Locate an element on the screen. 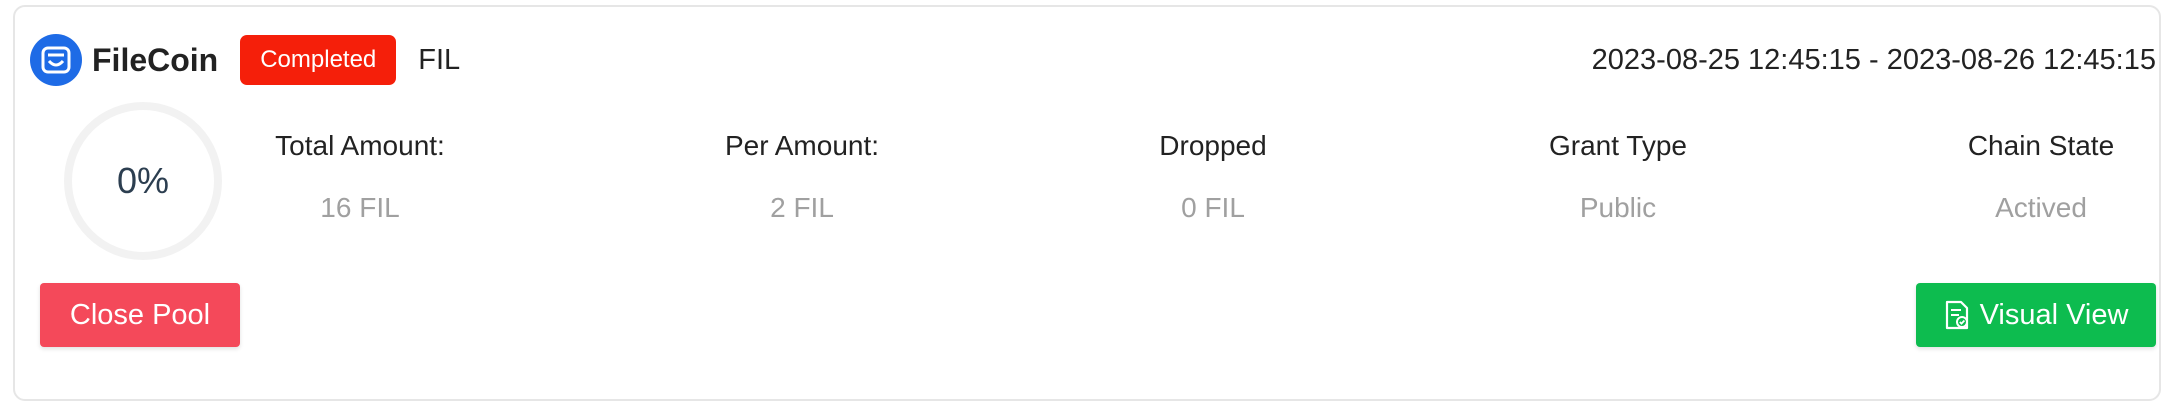 This screenshot has height=408, width=2176. stat-label: Per Amount: is located at coordinates (802, 145).